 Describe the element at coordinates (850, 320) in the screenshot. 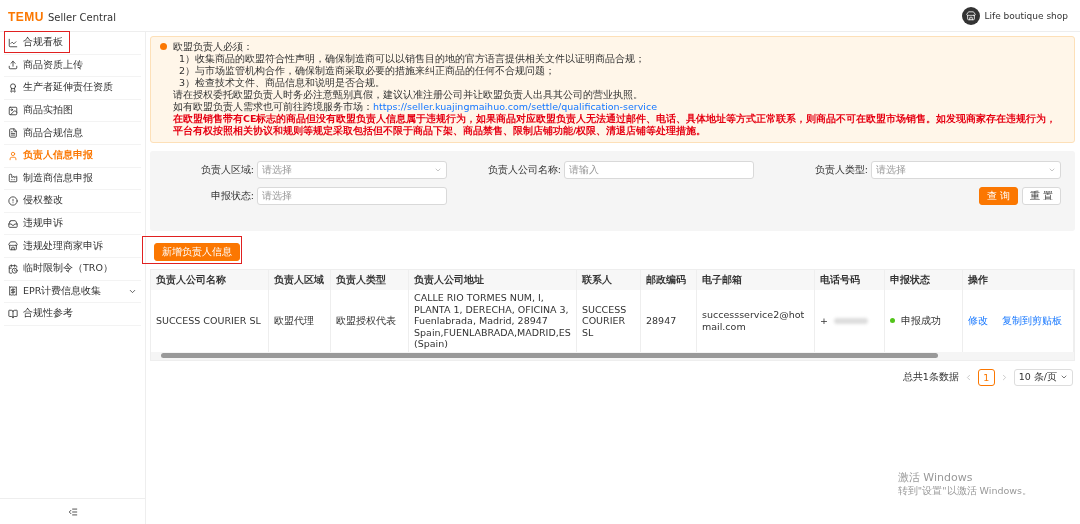

I see `blurred-phone` at that location.